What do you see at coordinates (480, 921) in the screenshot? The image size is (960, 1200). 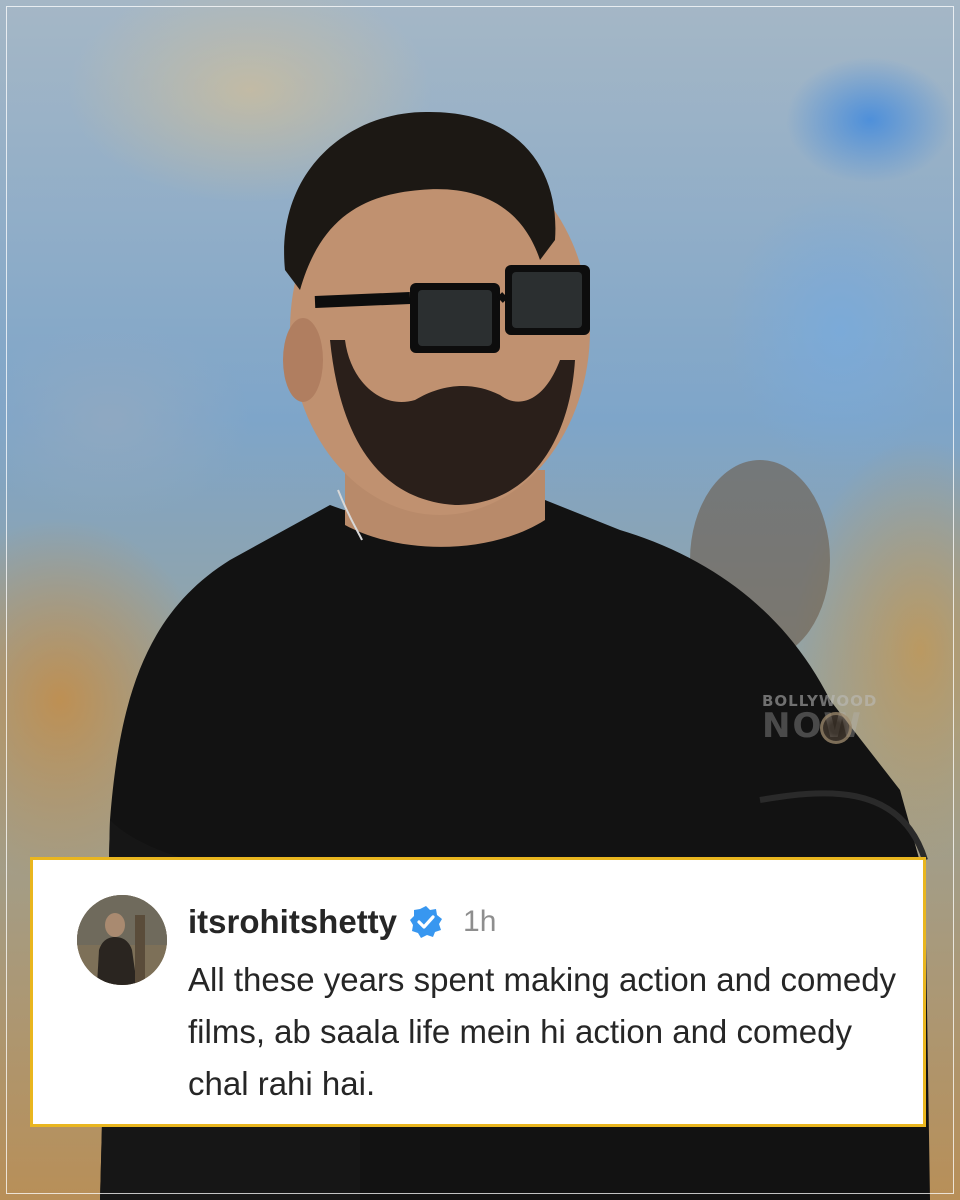 I see `comment-timestamp: 1h` at bounding box center [480, 921].